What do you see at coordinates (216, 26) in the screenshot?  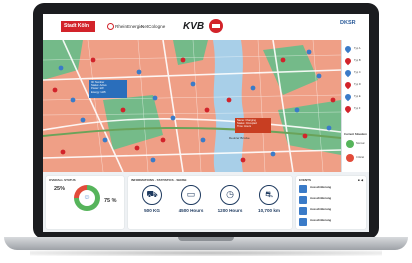 I see `kvb-arrow-icon` at bounding box center [216, 26].